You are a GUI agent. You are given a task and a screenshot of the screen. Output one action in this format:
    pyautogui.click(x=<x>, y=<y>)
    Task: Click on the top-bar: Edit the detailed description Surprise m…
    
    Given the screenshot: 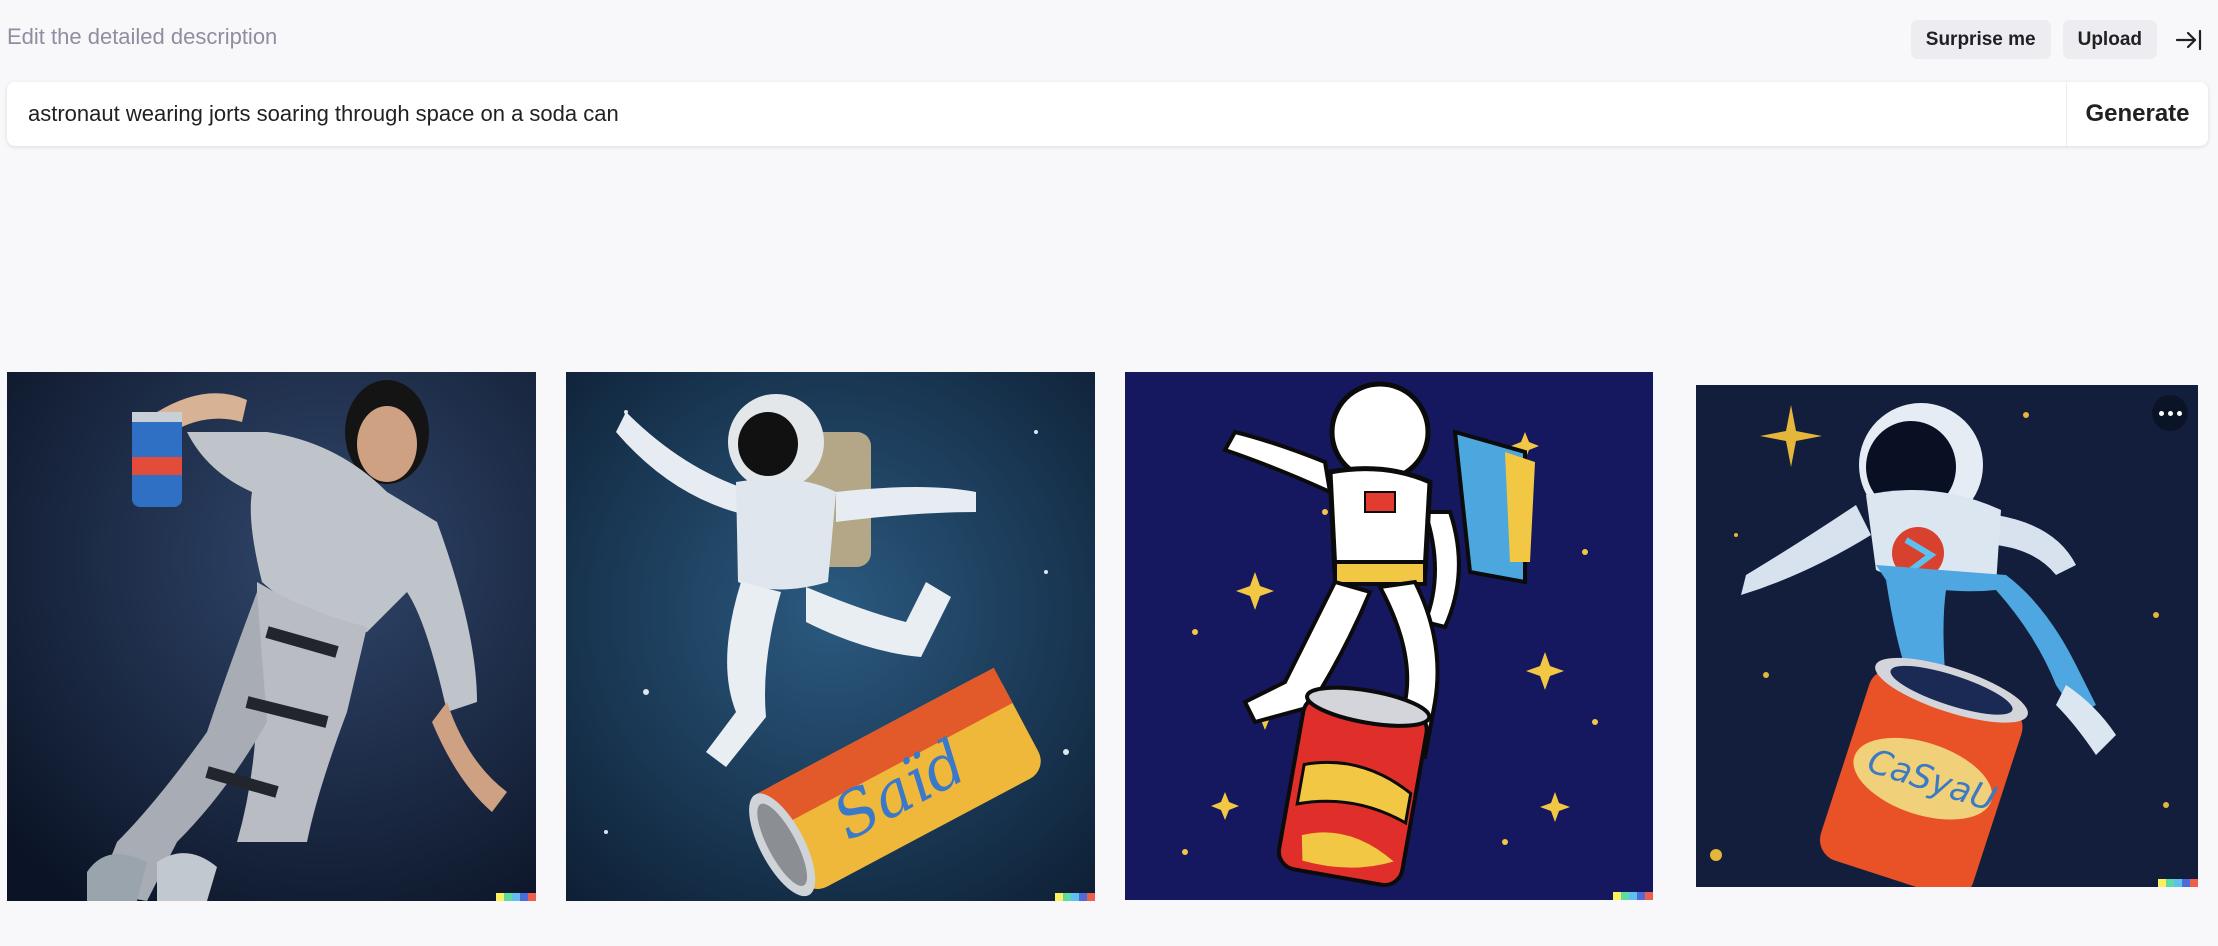 What is the action you would take?
    pyautogui.click(x=1109, y=39)
    